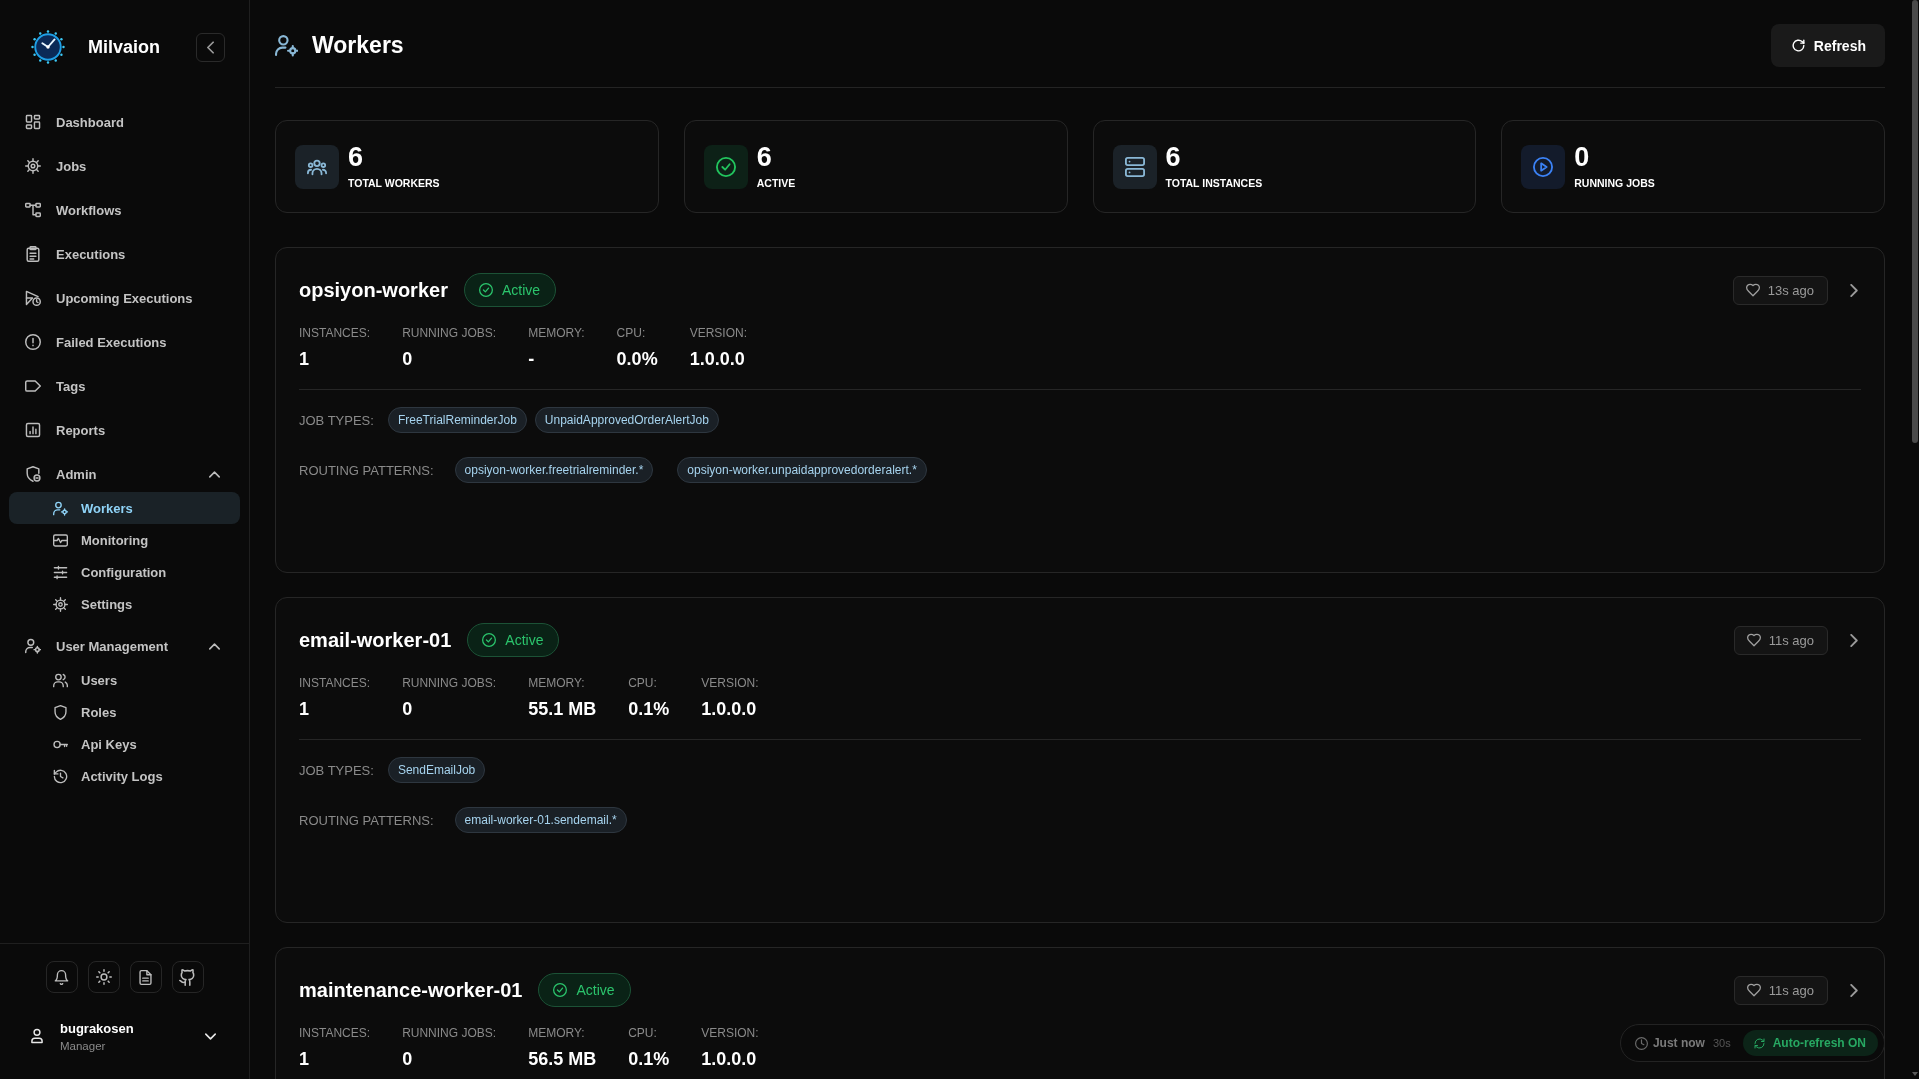 This screenshot has height=1079, width=1919. Describe the element at coordinates (457, 420) in the screenshot. I see `job-type-tag: FreeTrialReminderJob` at that location.